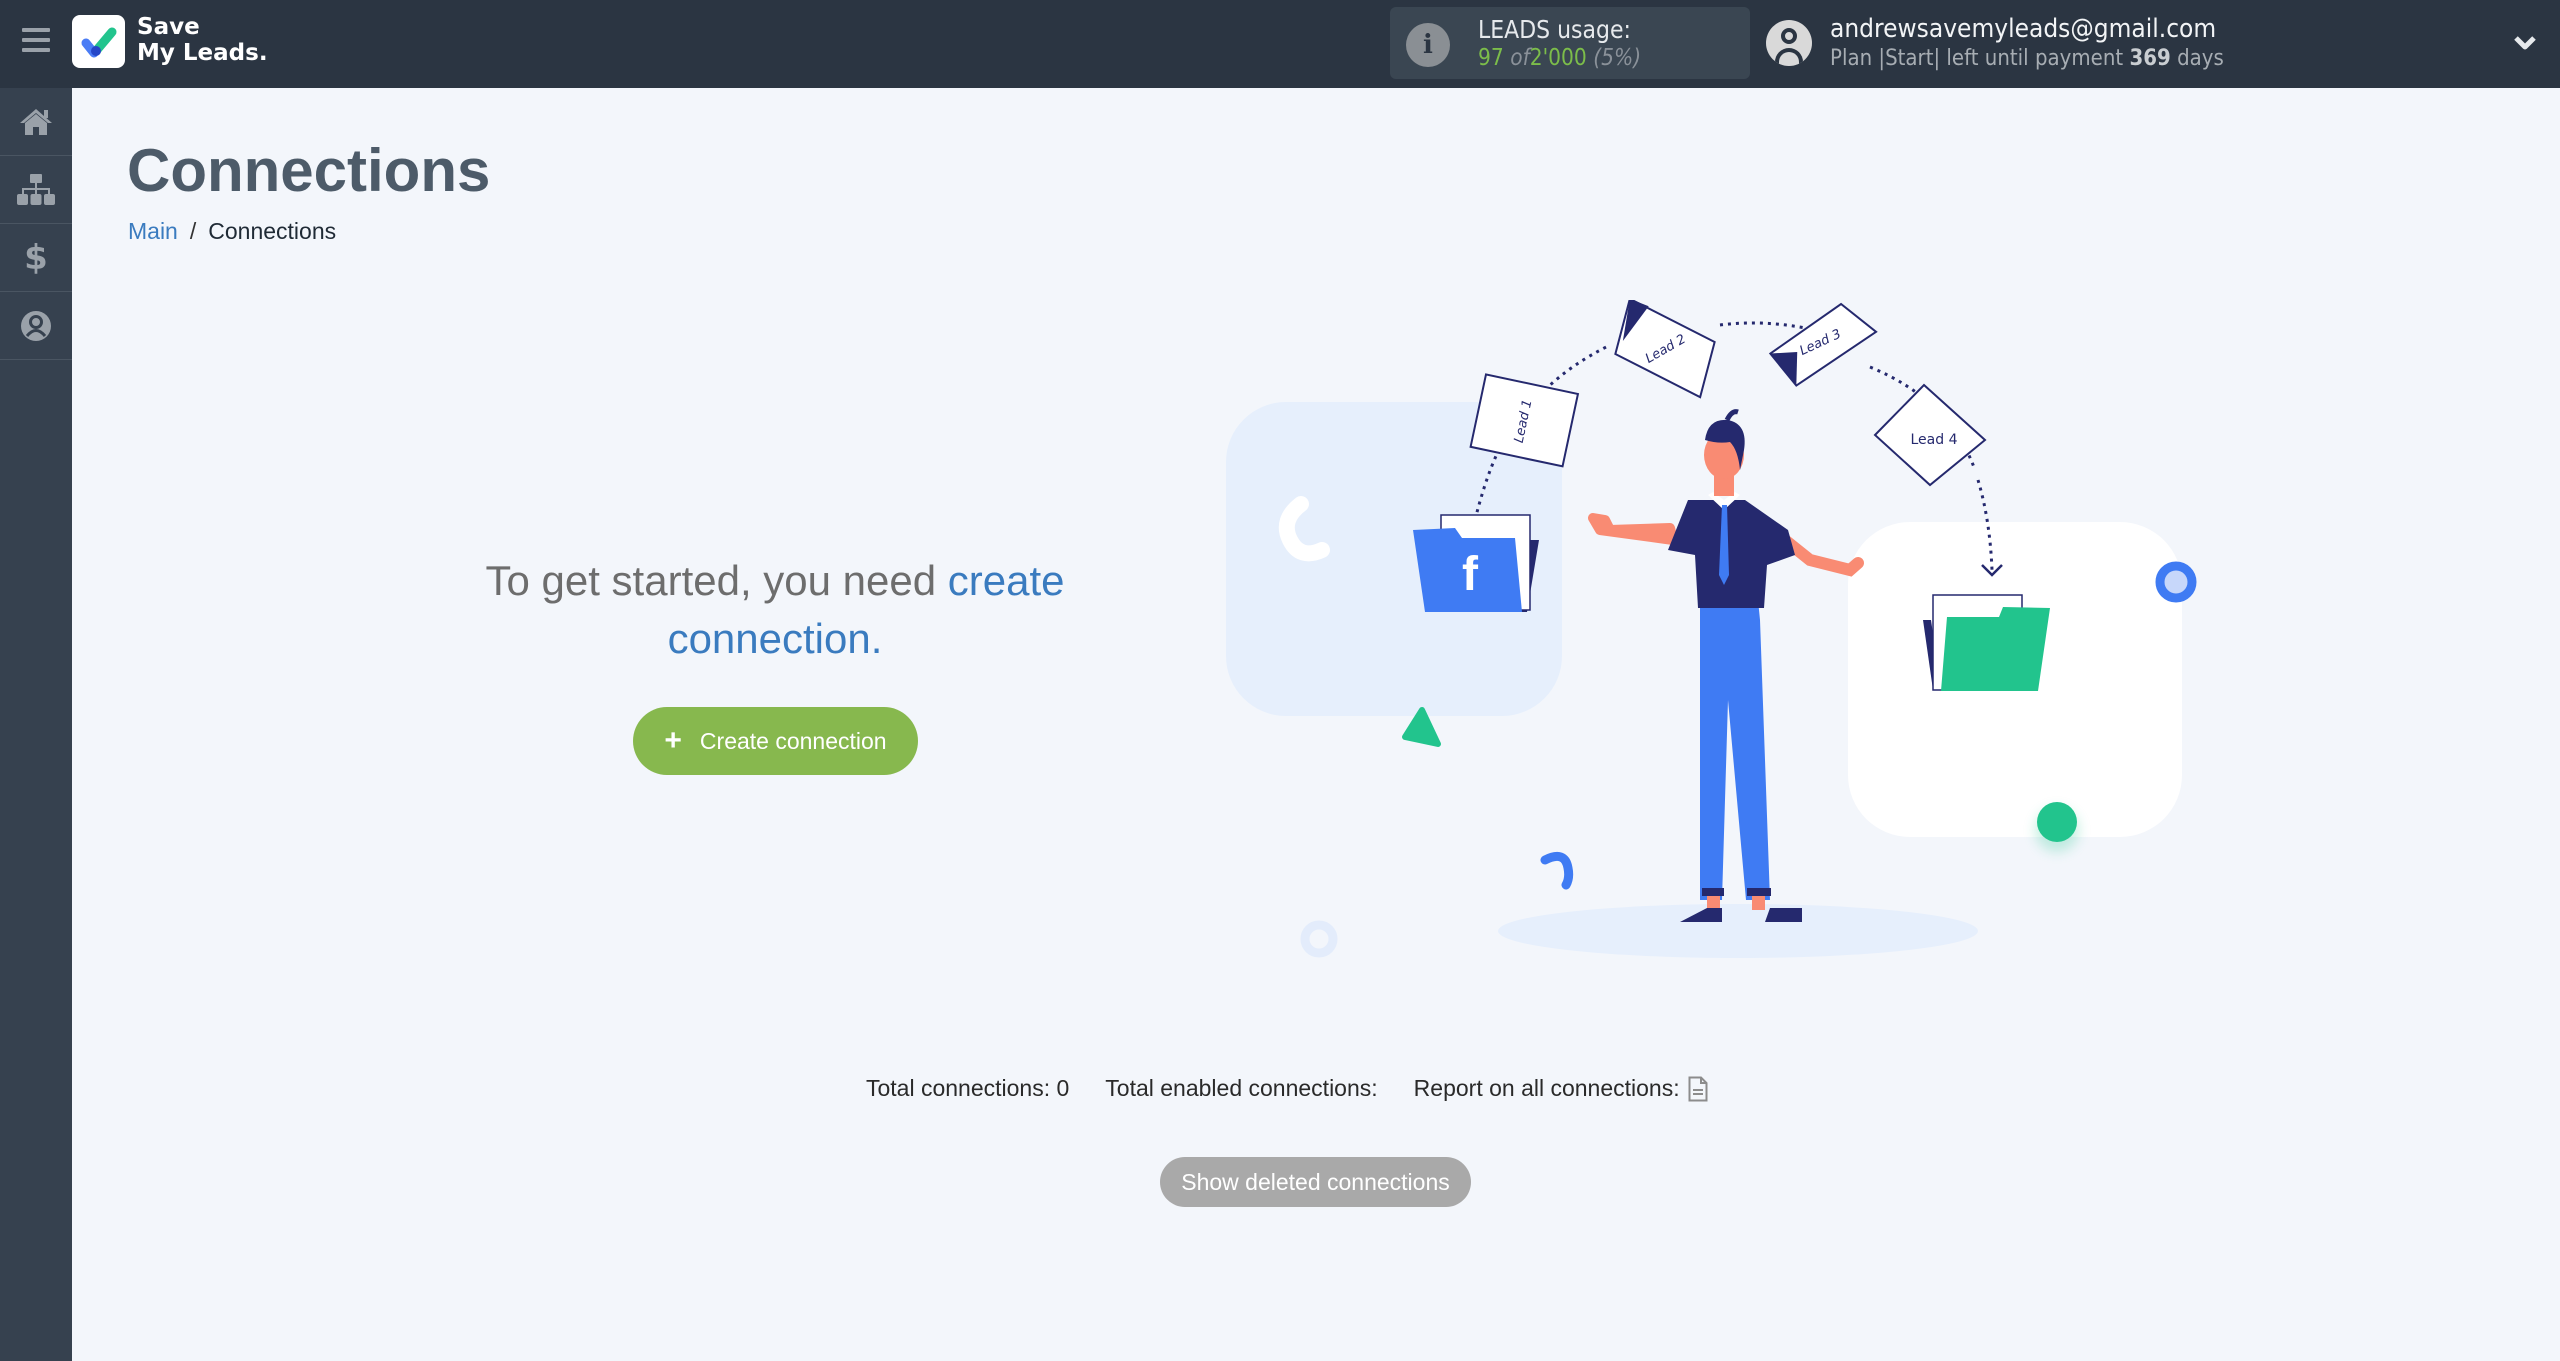  What do you see at coordinates (2023, 29) in the screenshot?
I see `user-email: andrewsavemyleads@gmail.com` at bounding box center [2023, 29].